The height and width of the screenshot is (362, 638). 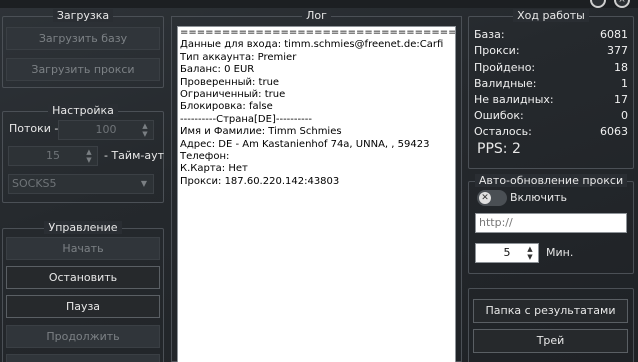 I want to click on threads-value: 100, so click(x=106, y=129).